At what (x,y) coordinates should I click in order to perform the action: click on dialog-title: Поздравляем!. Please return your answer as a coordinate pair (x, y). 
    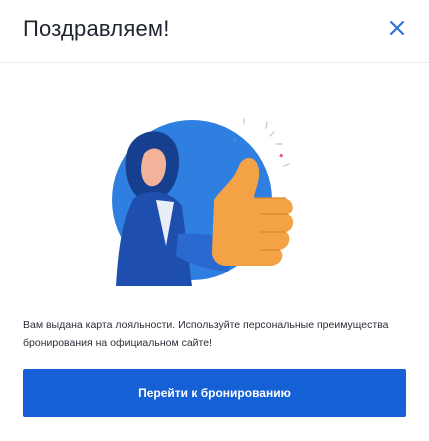
    Looking at the image, I should click on (96, 28).